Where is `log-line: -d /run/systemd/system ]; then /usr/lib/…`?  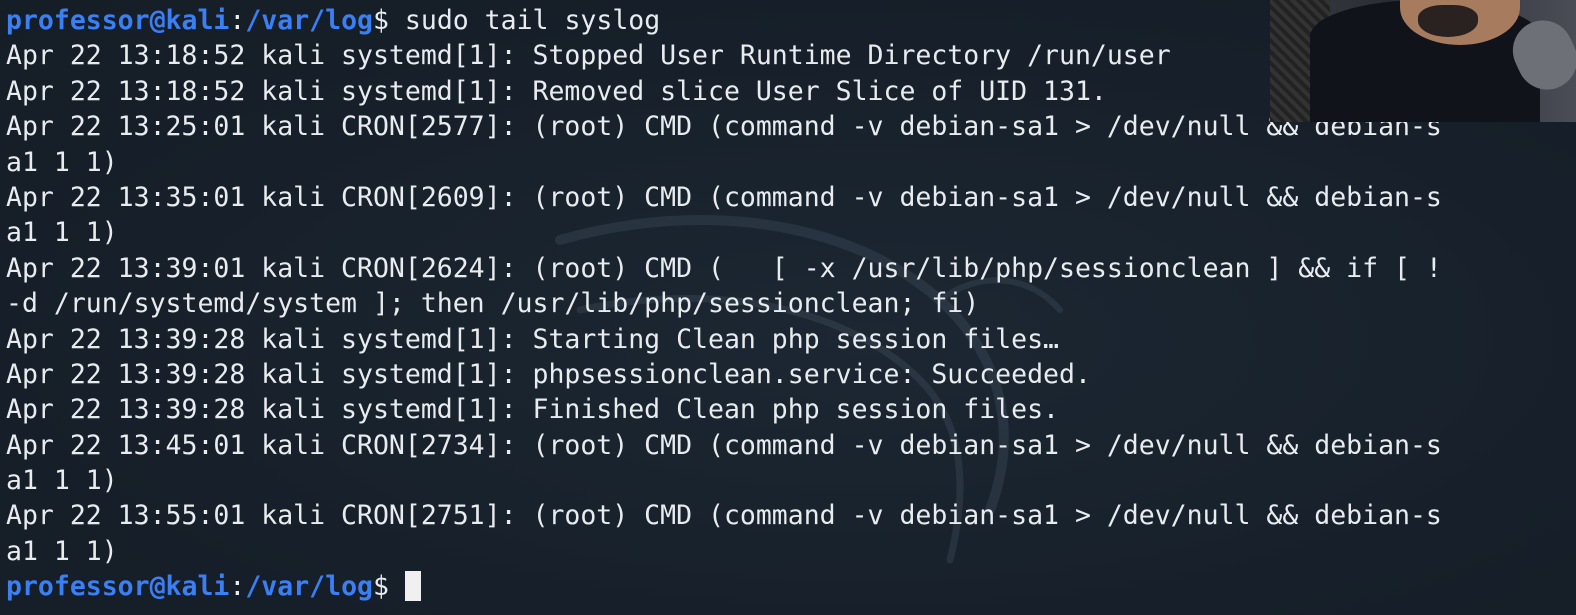 log-line: -d /run/systemd/system ]; then /usr/lib/… is located at coordinates (493, 304).